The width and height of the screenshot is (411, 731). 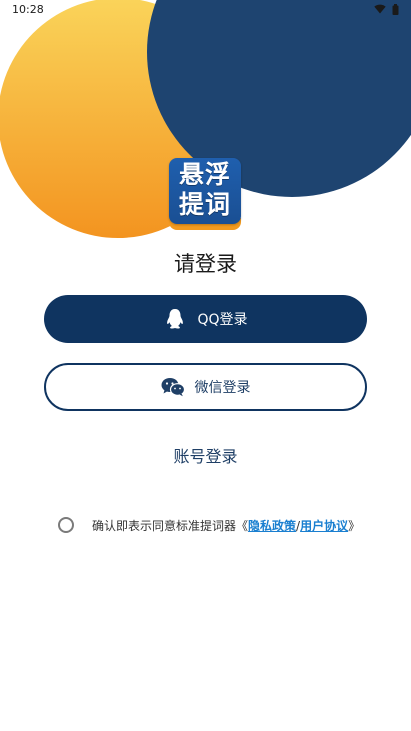 What do you see at coordinates (173, 387) in the screenshot?
I see `wechat-icon` at bounding box center [173, 387].